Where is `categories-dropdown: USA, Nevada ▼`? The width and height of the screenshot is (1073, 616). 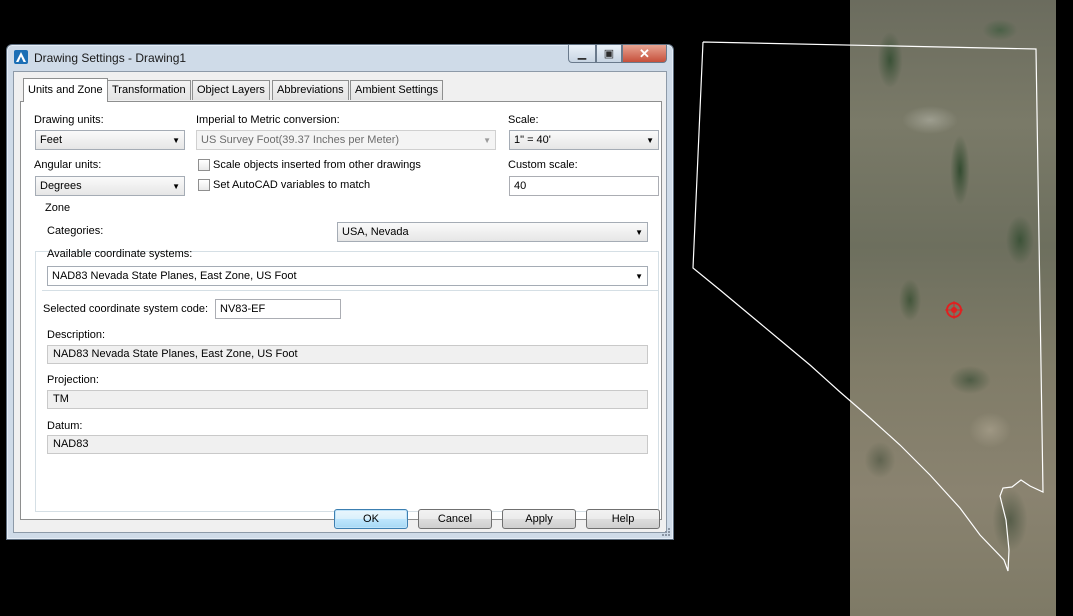
categories-dropdown: USA, Nevada ▼ is located at coordinates (492, 232).